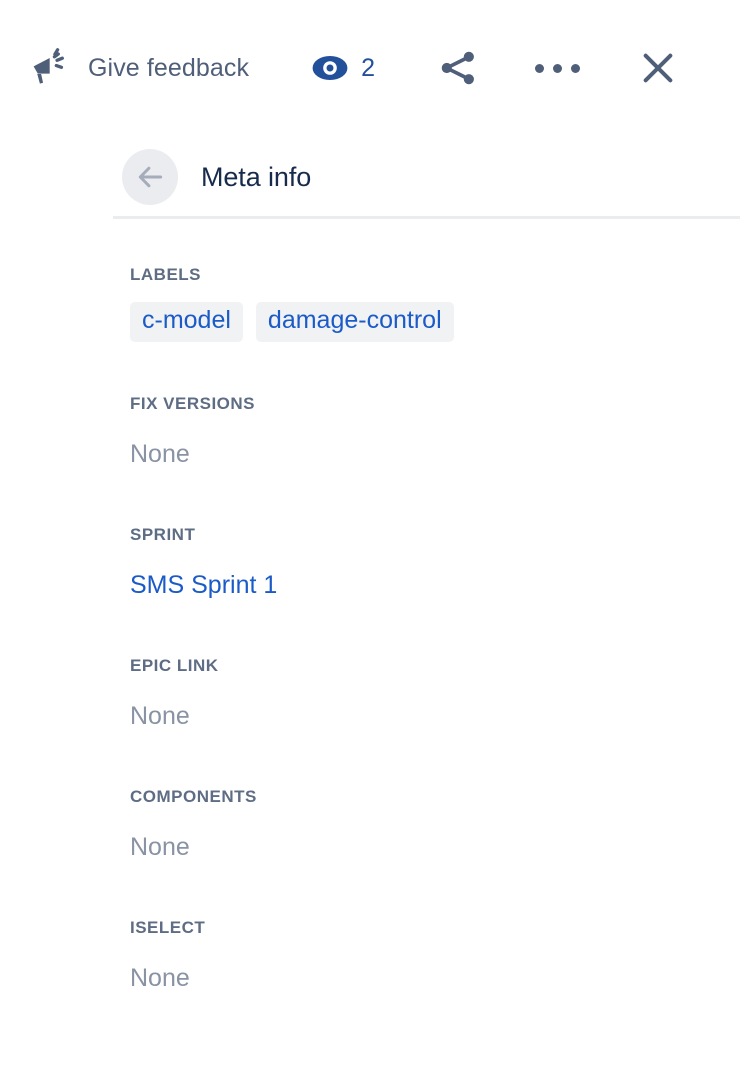  Describe the element at coordinates (435, 700) in the screenshot. I see `field-epic-link: EPIC LINK None` at that location.